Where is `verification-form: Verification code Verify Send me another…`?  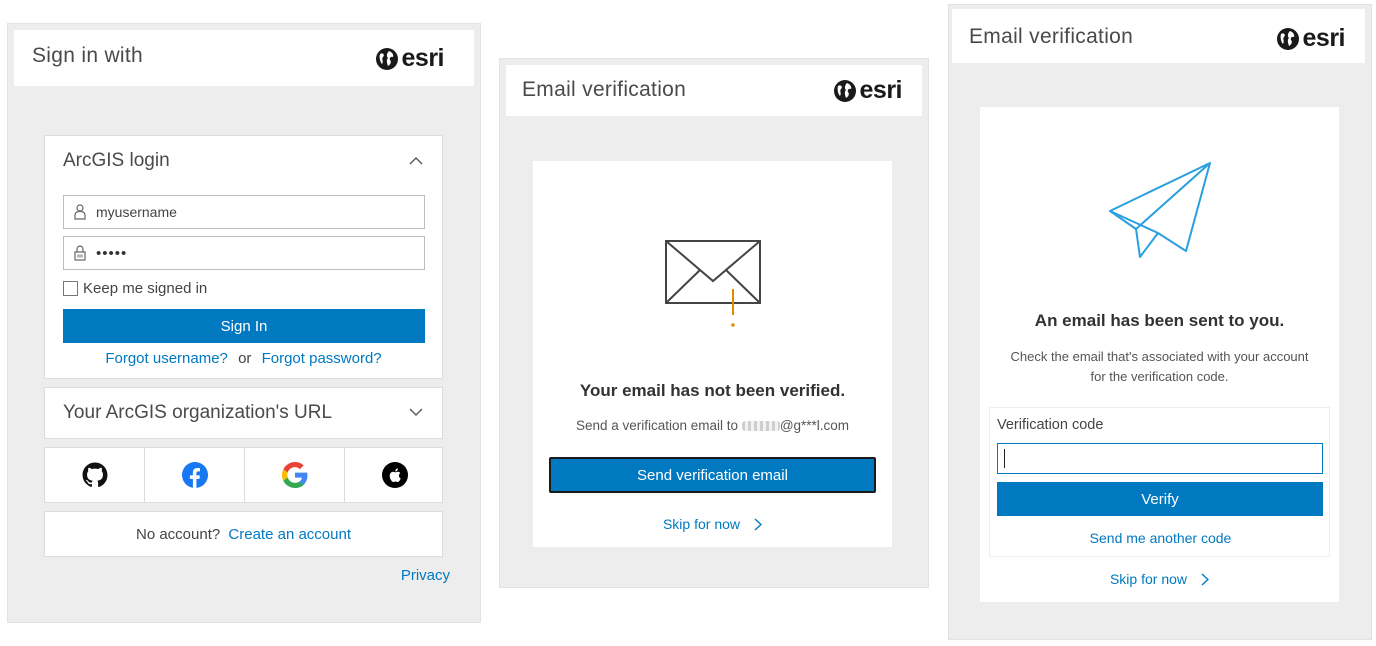 verification-form: Verification code Verify Send me another… is located at coordinates (1159, 482).